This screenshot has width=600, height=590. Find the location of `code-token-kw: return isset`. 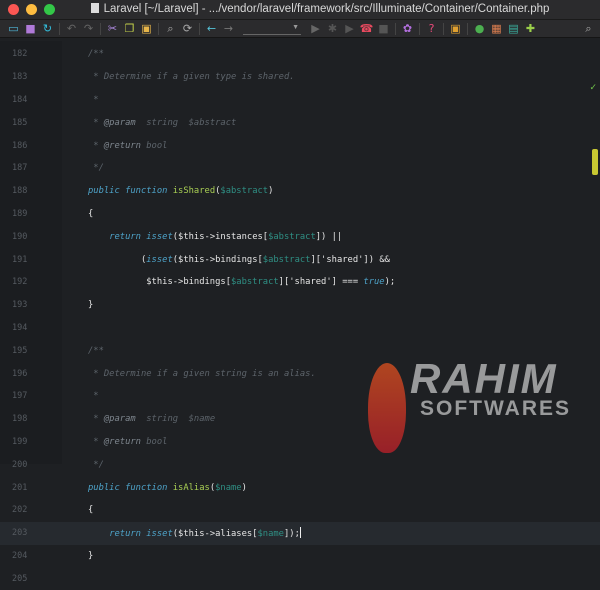

code-token-kw: return isset is located at coordinates (141, 236).